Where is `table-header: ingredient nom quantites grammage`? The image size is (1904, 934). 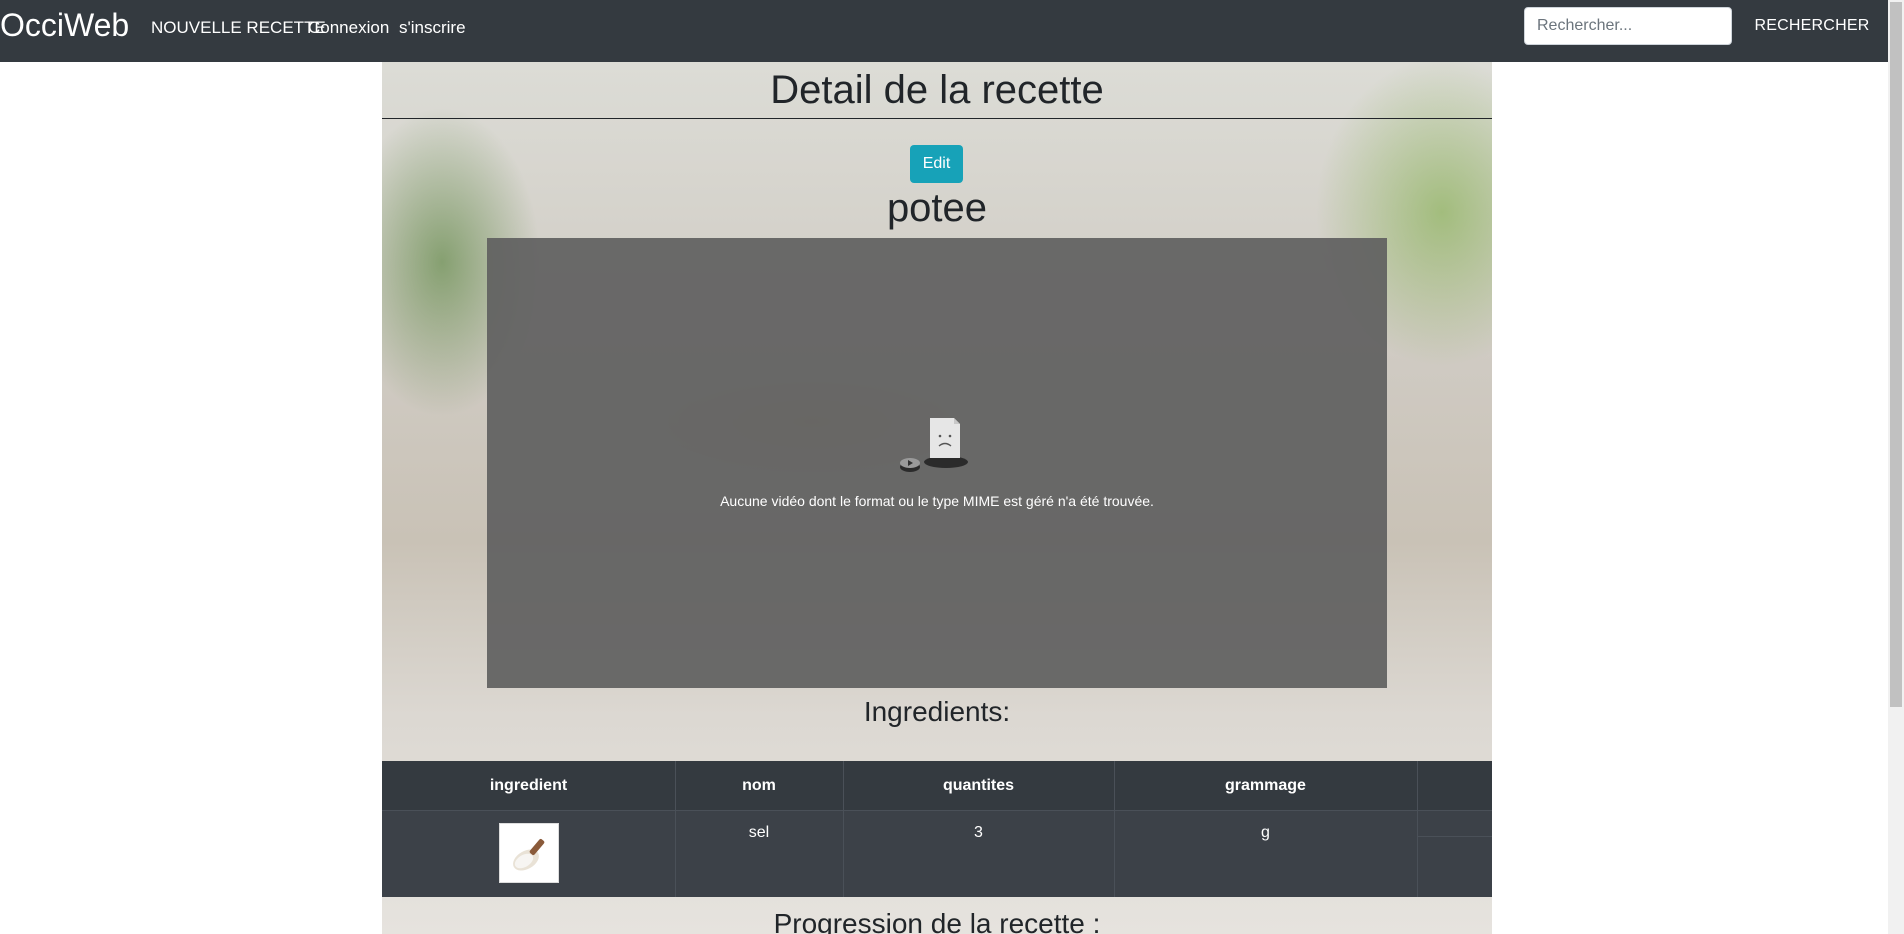
table-header: ingredient nom quantites grammage is located at coordinates (937, 786).